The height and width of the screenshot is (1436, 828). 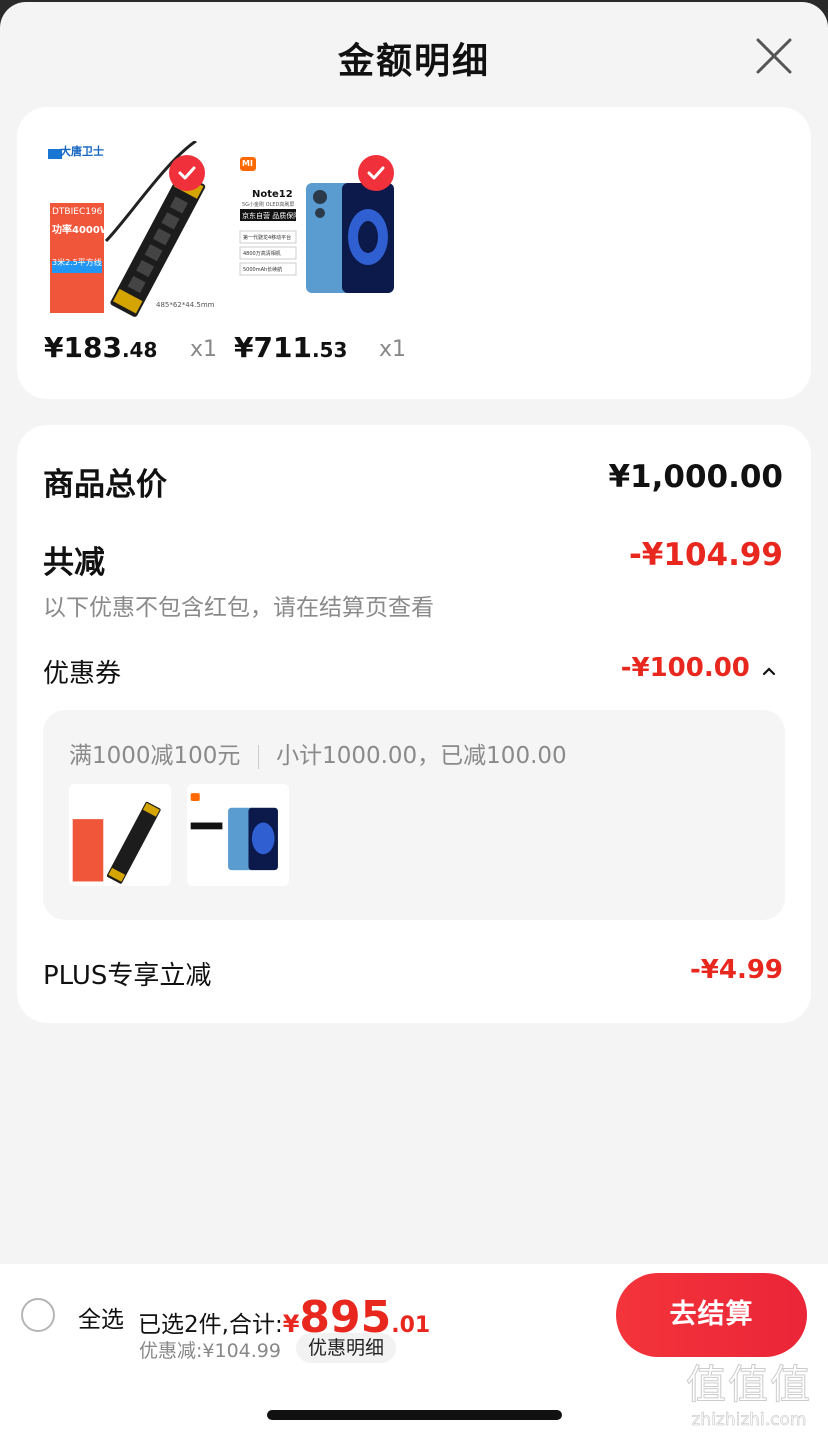 What do you see at coordinates (262, 254) in the screenshot?
I see `product-feature-2: 4800万高清相机` at bounding box center [262, 254].